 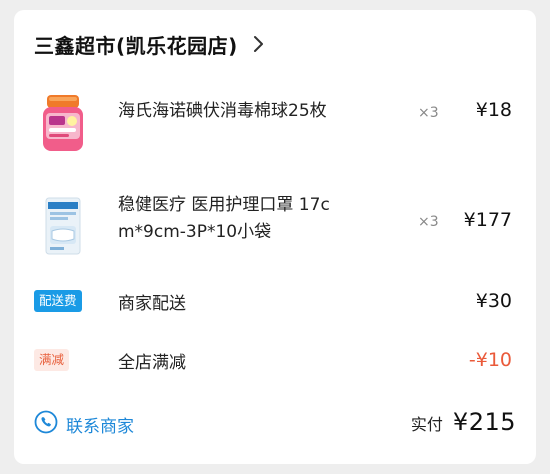 What do you see at coordinates (222, 111) in the screenshot?
I see `item-name: 海氏海诺碘伏消毒棉球25枚` at bounding box center [222, 111].